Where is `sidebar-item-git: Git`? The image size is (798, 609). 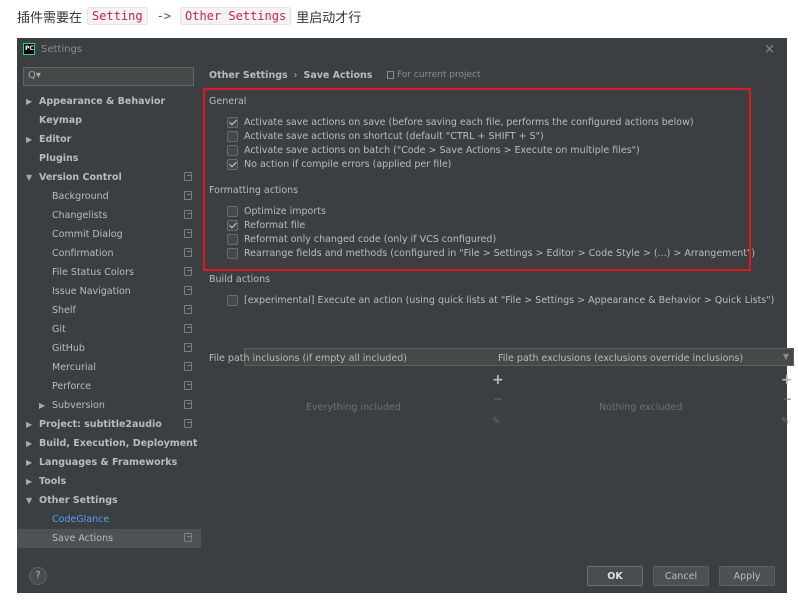
sidebar-item-git: Git is located at coordinates (109, 329).